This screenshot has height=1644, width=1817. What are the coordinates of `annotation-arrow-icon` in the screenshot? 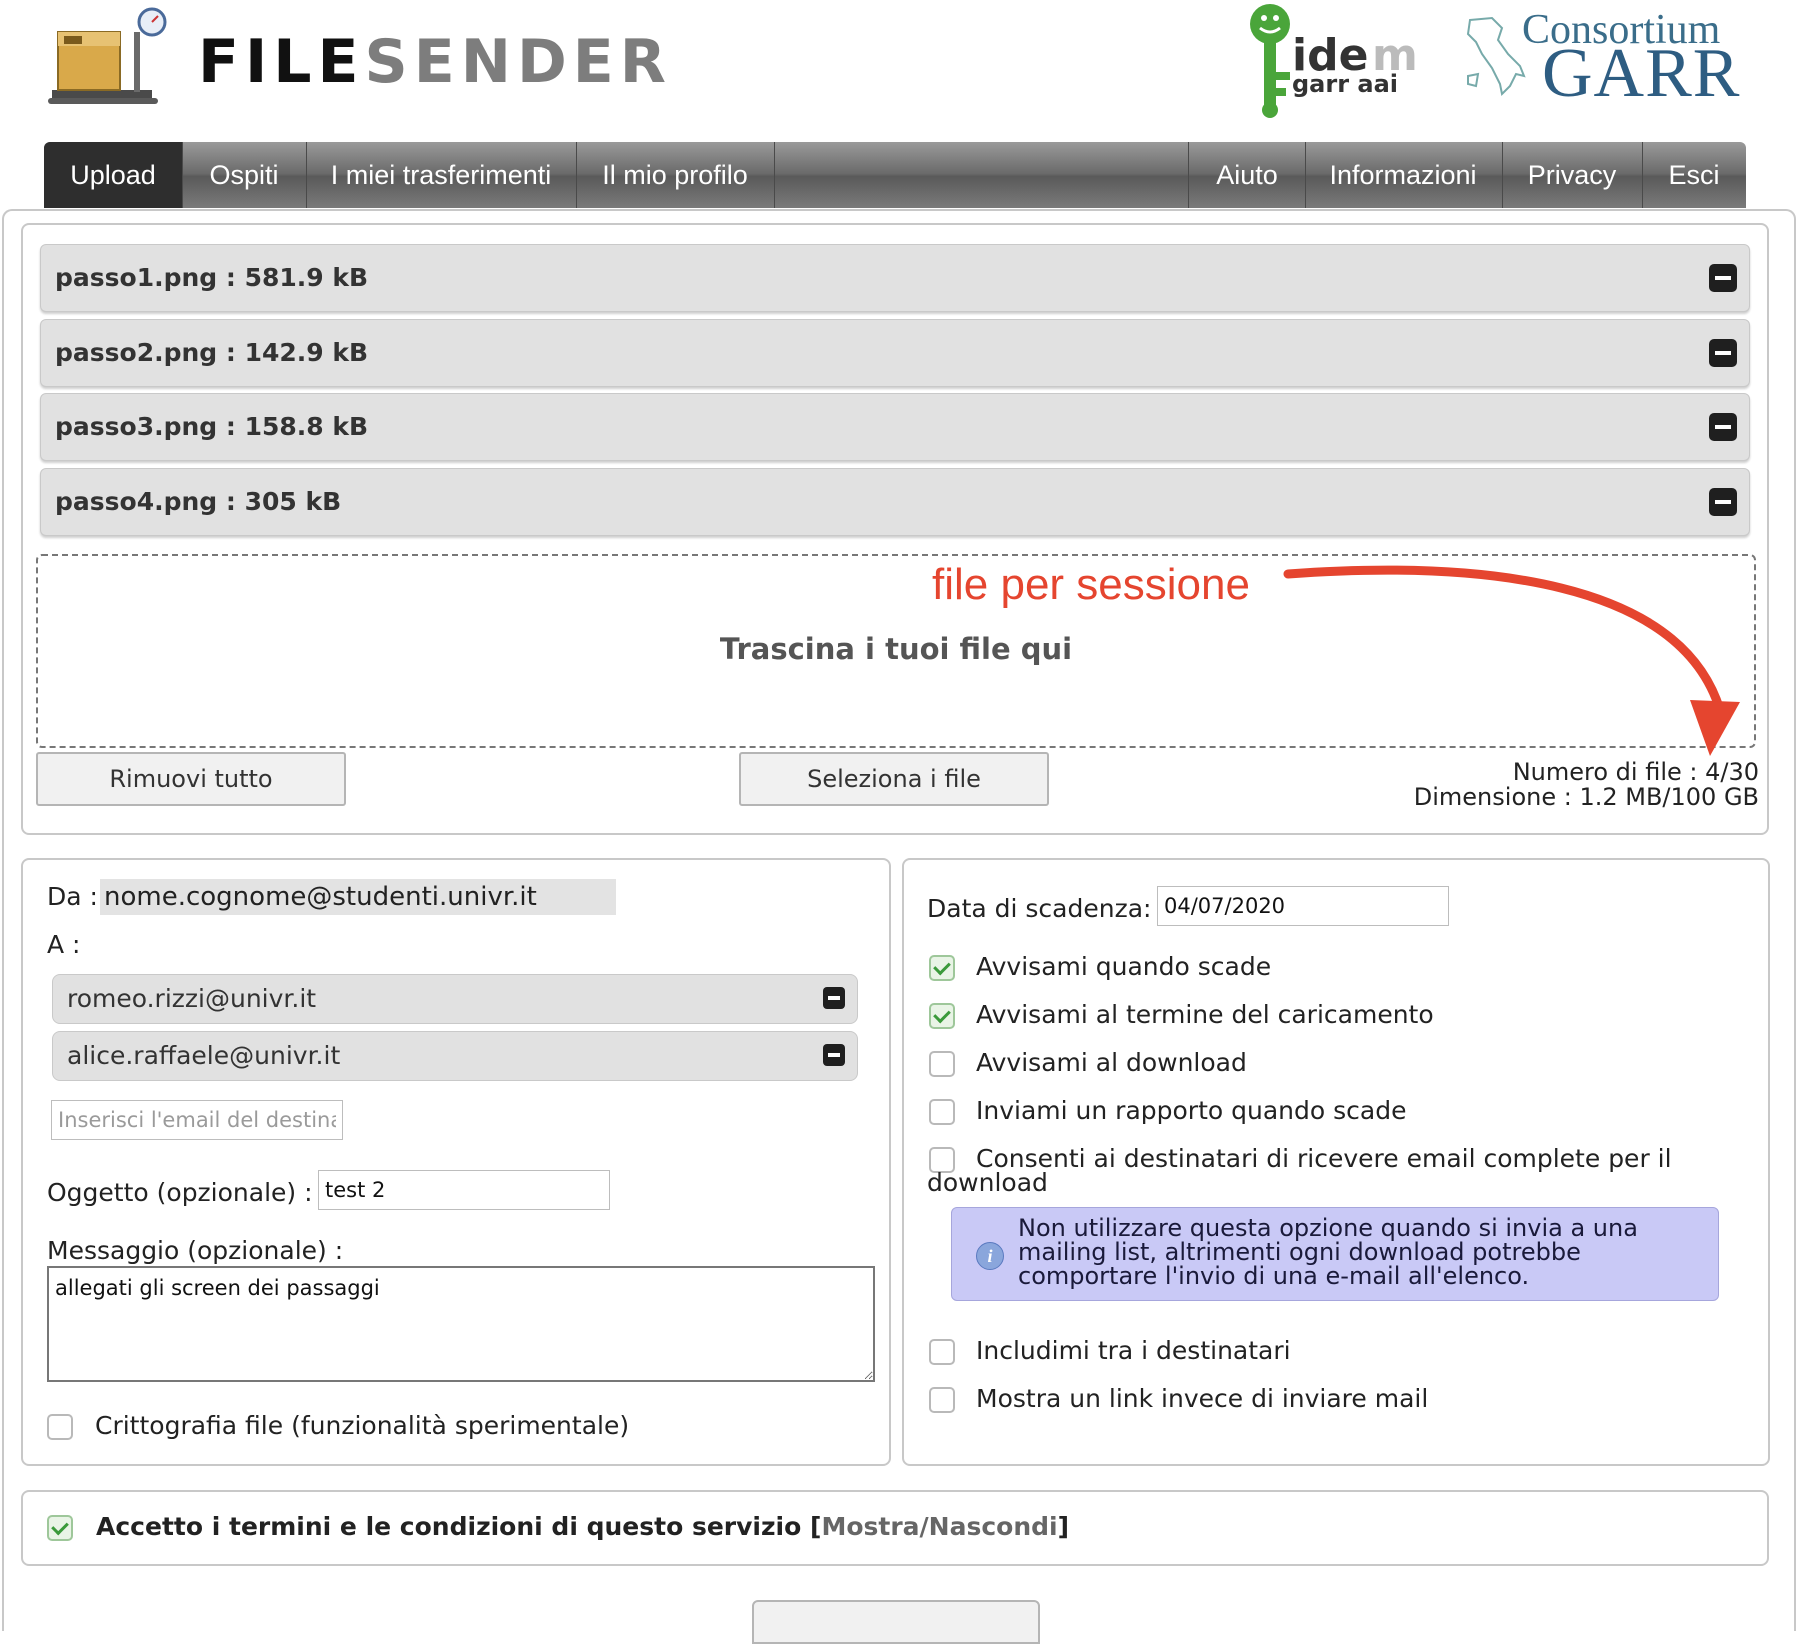 It's located at (1511, 660).